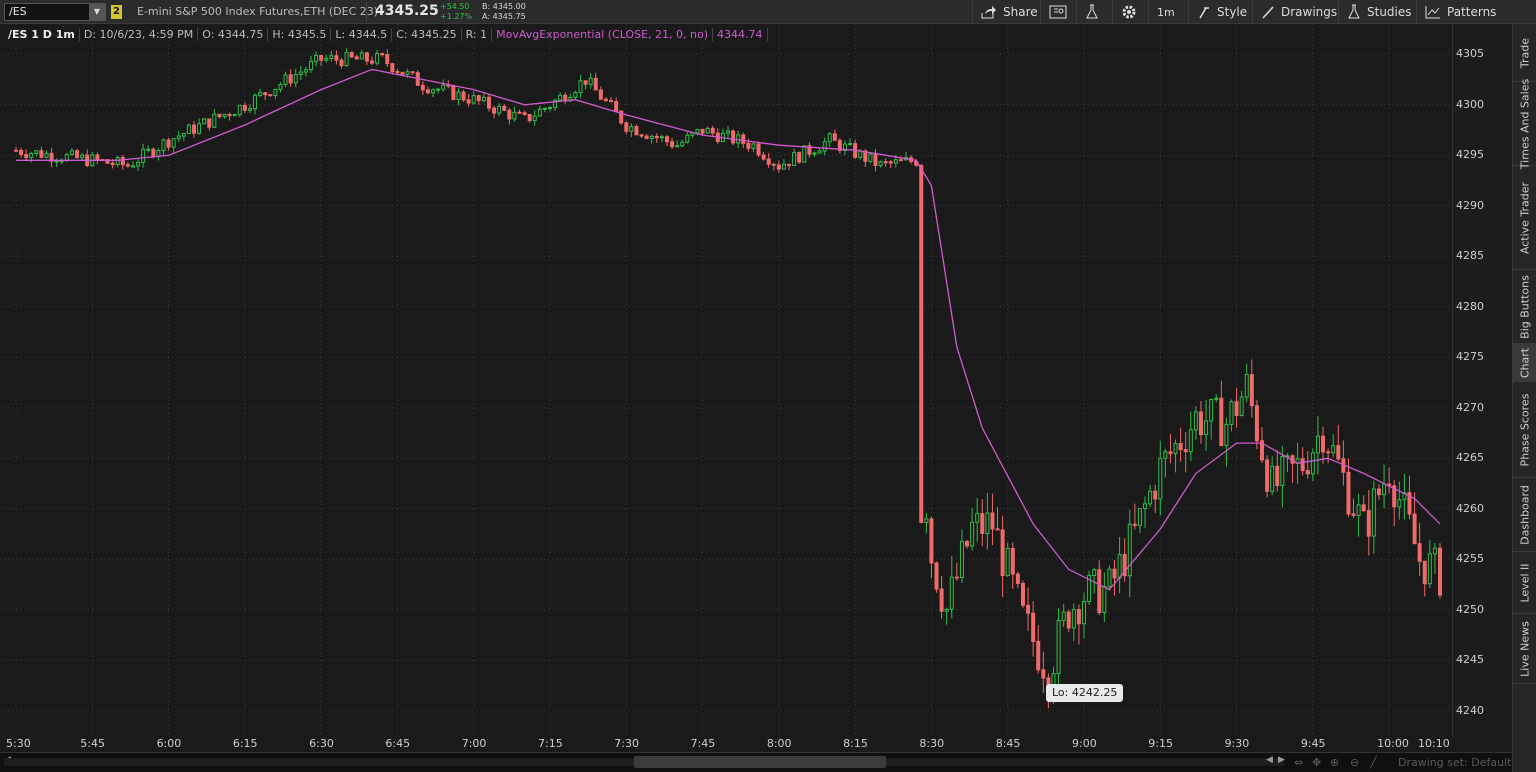  What do you see at coordinates (760, 762) in the screenshot?
I see `scroll-thumb` at bounding box center [760, 762].